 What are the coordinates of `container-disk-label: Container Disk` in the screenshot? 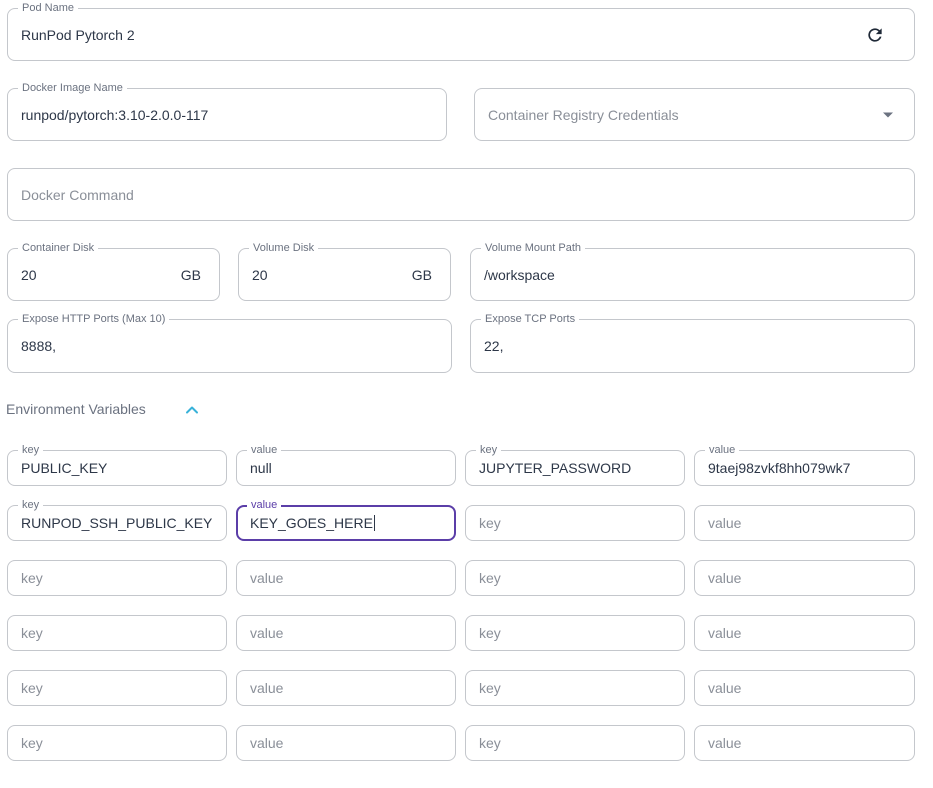 It's located at (58, 248).